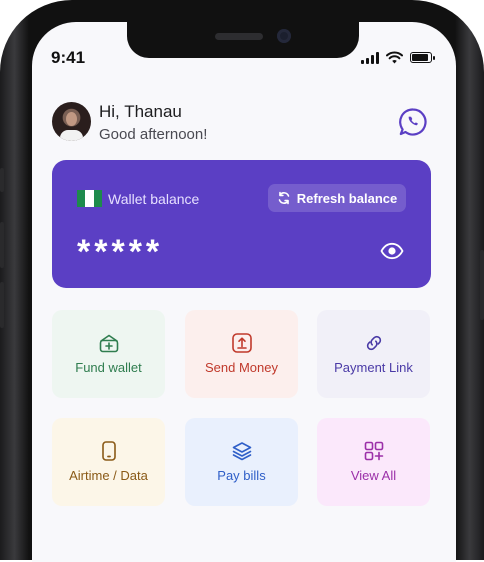  I want to click on masked-balance: *****, so click(120, 252).